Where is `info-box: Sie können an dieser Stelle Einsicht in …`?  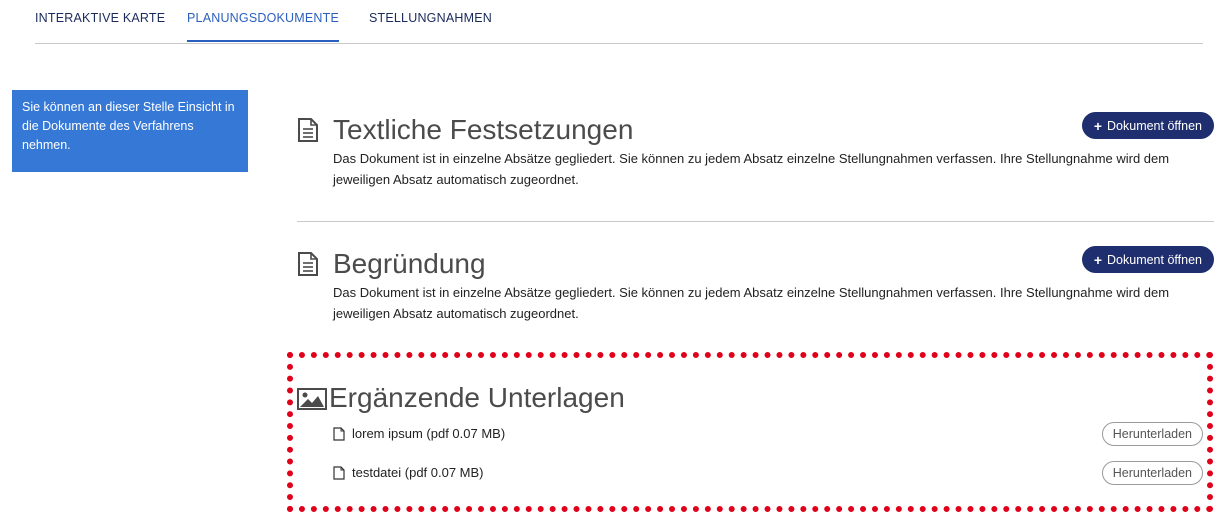 info-box: Sie können an dieser Stelle Einsicht in … is located at coordinates (130, 131).